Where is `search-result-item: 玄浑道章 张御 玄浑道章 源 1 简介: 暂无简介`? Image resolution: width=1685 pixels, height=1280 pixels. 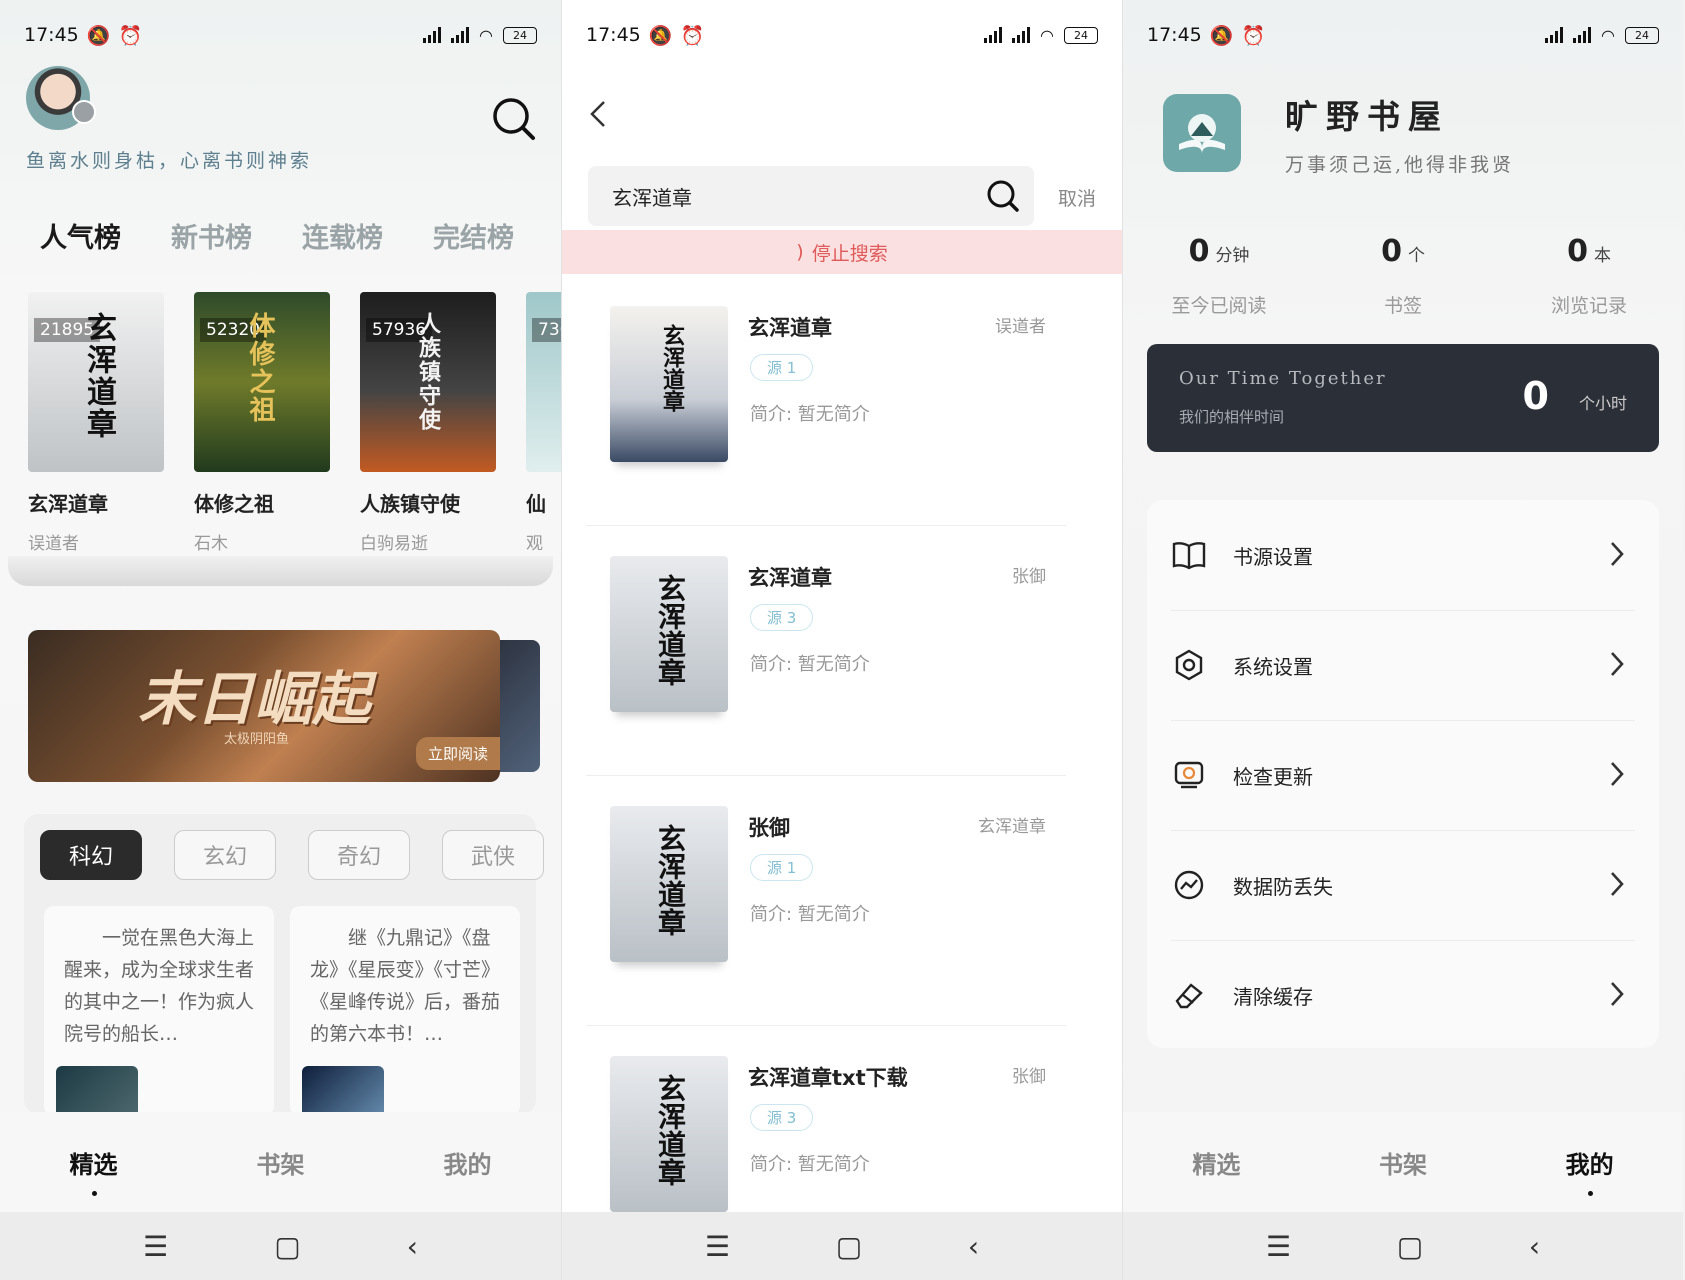 search-result-item: 玄浑道章 张御 玄浑道章 源 1 简介: 暂无简介 is located at coordinates (826, 901).